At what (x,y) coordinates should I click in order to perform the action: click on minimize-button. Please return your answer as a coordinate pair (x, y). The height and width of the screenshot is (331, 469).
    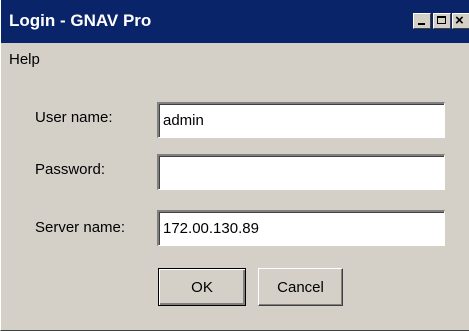
    Looking at the image, I should click on (422, 21).